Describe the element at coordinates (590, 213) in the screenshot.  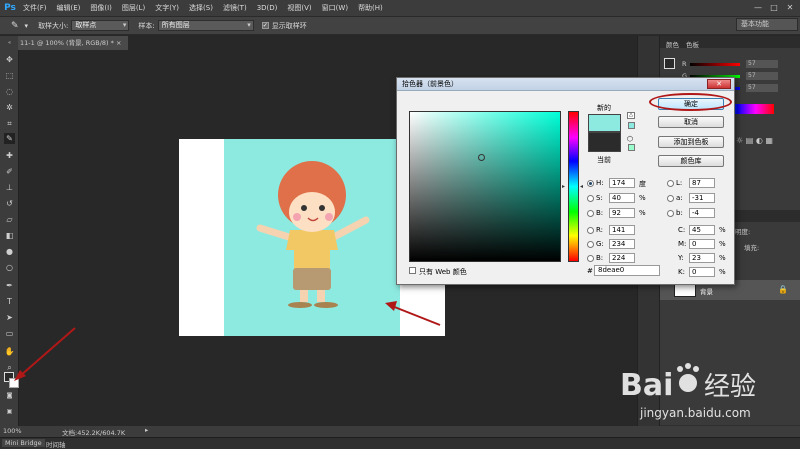
I see `b-radio` at that location.